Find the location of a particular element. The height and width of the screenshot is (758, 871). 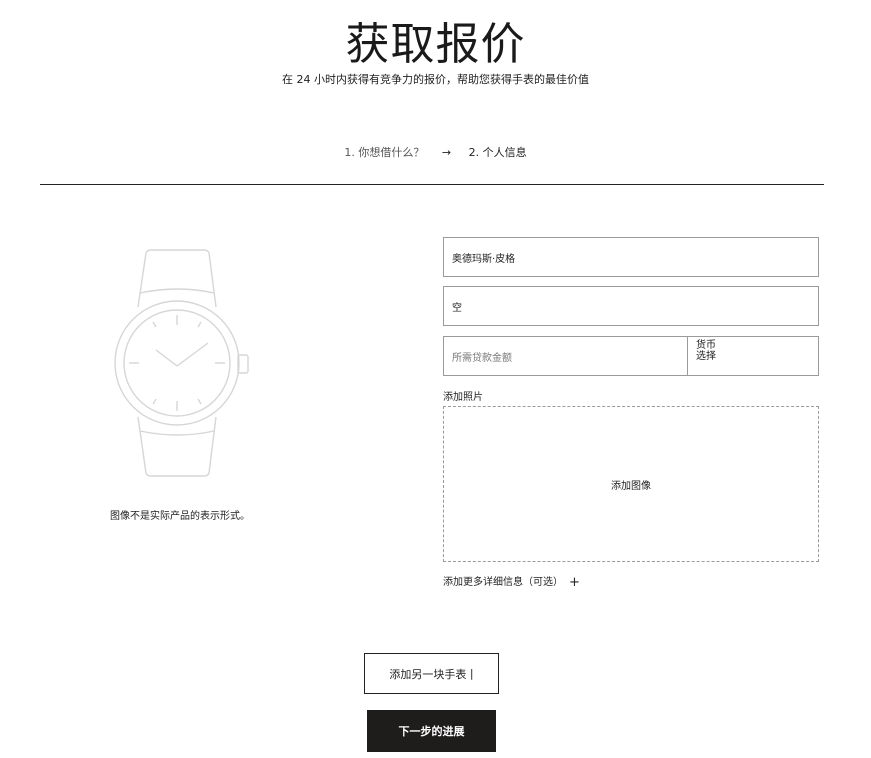

next-step-button: 下一步的进展 is located at coordinates (431, 731).